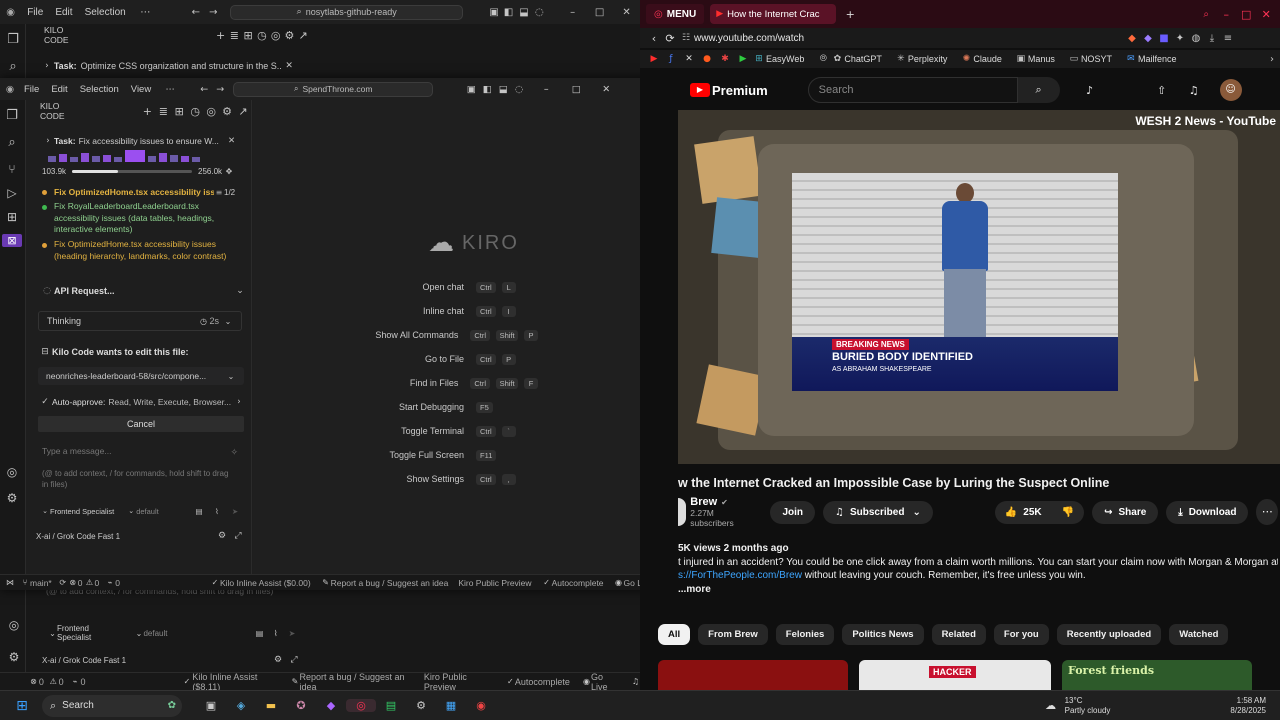 This screenshot has height=720, width=1280. Describe the element at coordinates (141, 424) in the screenshot. I see `cancel-button: Cancel` at that location.